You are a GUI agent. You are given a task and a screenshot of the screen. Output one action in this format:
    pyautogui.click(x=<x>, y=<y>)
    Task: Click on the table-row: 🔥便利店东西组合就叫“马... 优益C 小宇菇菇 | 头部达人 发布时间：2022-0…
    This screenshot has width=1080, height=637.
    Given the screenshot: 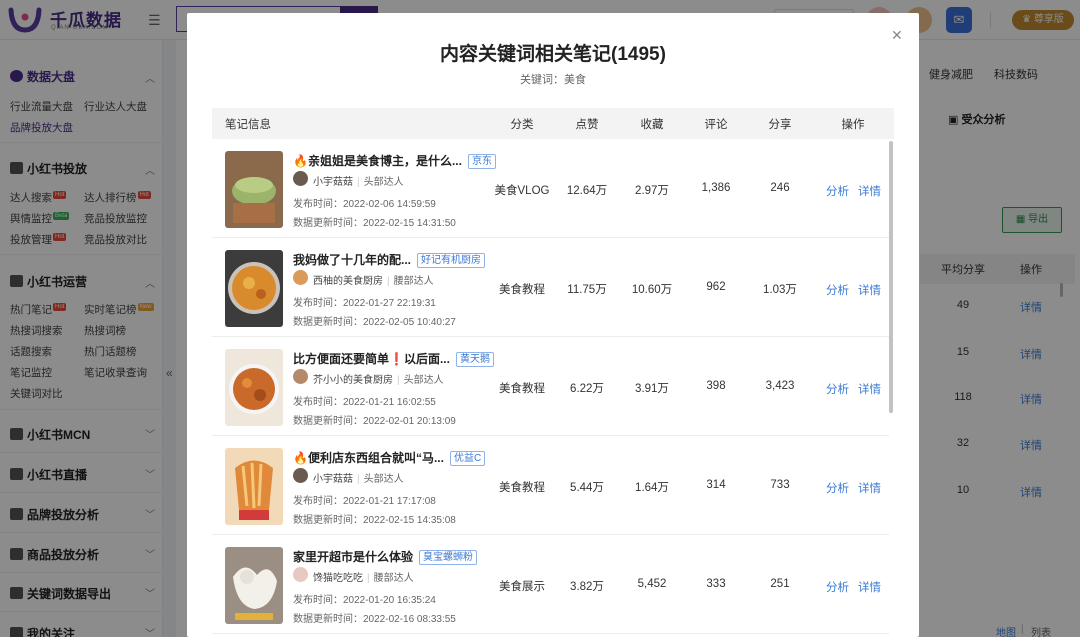 What is the action you would take?
    pyautogui.click(x=550, y=485)
    